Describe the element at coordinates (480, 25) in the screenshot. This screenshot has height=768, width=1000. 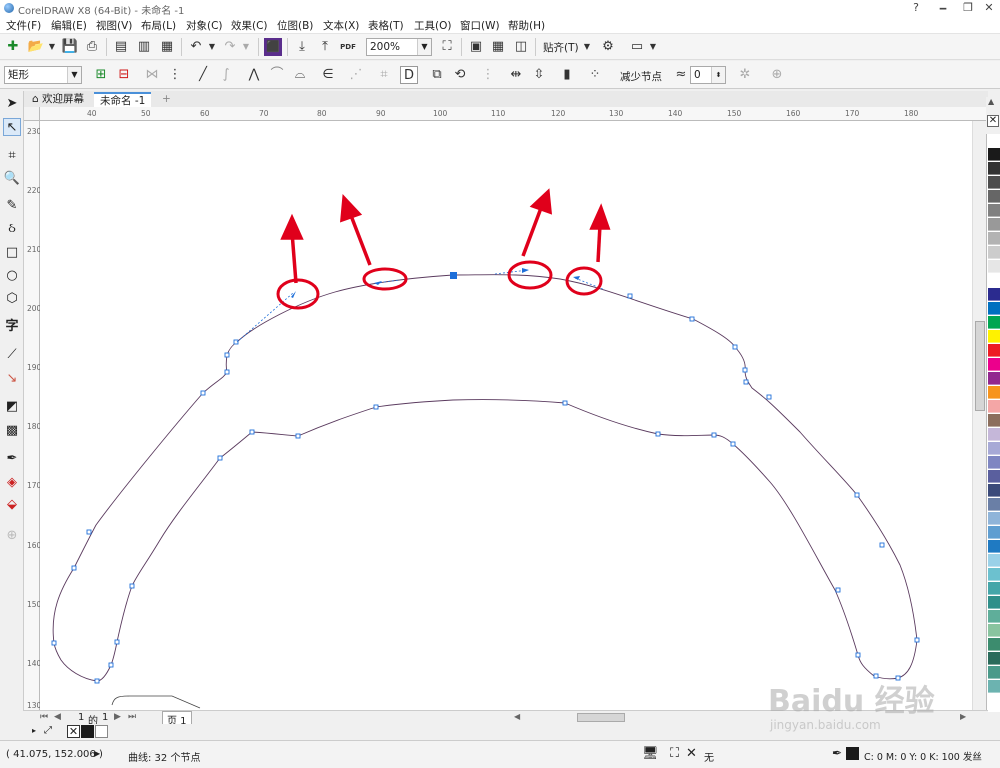
I see `menu-window: 窗口(W)` at that location.